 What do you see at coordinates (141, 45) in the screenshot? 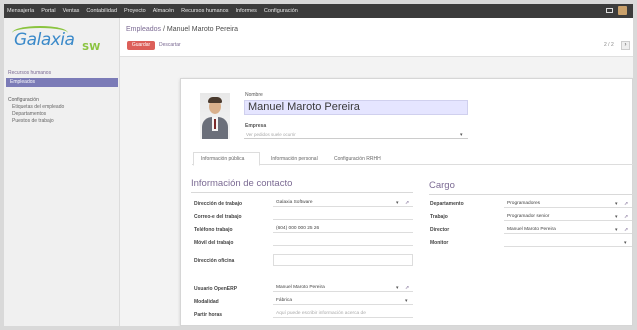
I see `save-button: Guardar` at bounding box center [141, 45].